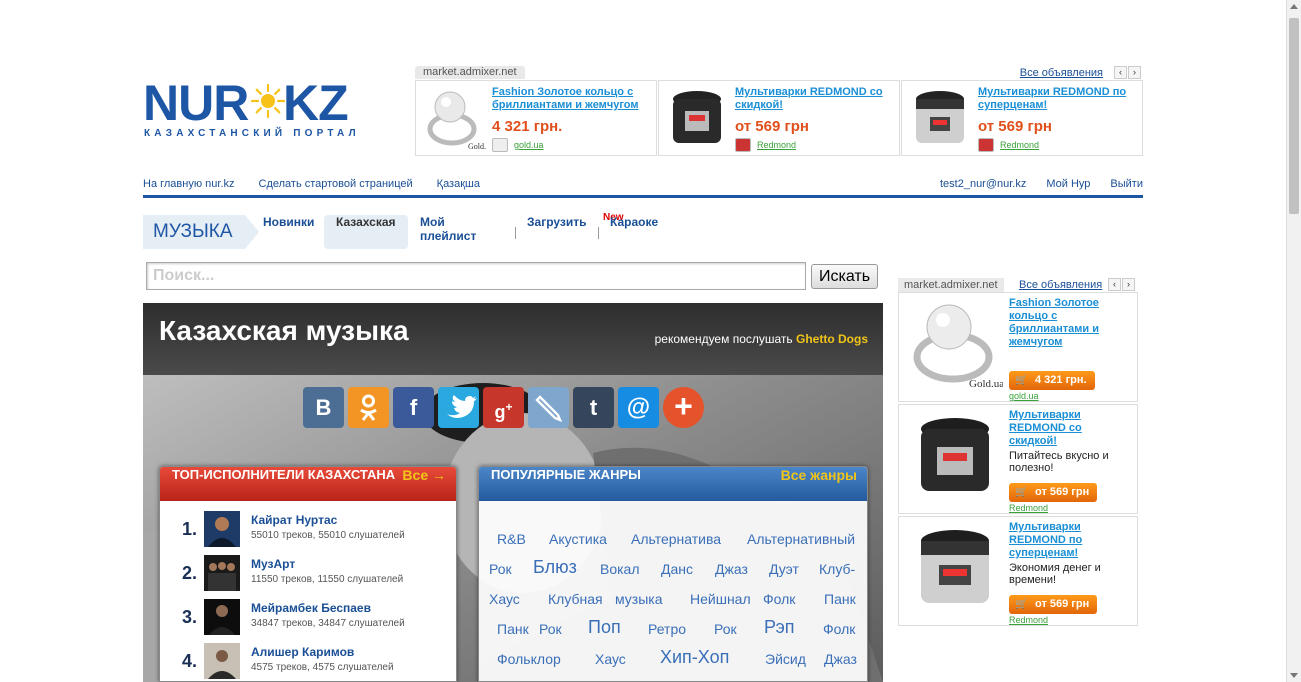 The width and height of the screenshot is (1301, 682). Describe the element at coordinates (1126, 184) in the screenshot. I see `logout-link: Выйти` at that location.